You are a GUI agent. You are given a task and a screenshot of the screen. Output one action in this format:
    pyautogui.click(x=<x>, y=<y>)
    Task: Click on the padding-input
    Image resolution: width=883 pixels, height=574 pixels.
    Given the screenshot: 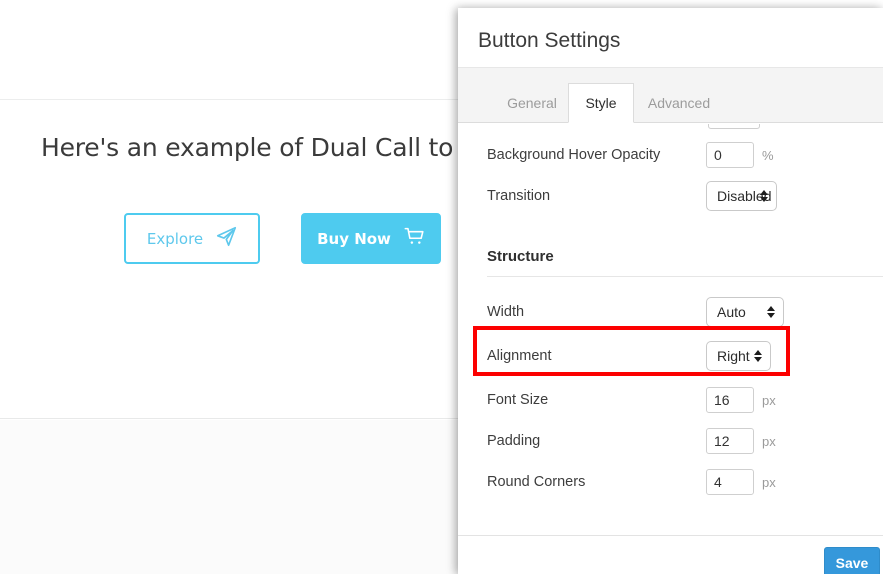 What is the action you would take?
    pyautogui.click(x=730, y=441)
    